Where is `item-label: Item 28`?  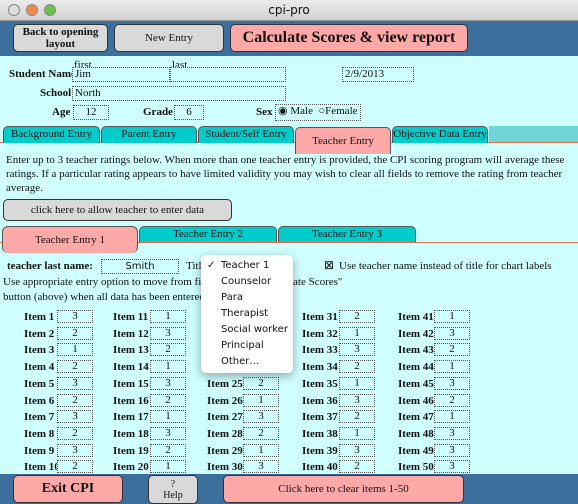
item-label: Item 28 is located at coordinates (225, 433).